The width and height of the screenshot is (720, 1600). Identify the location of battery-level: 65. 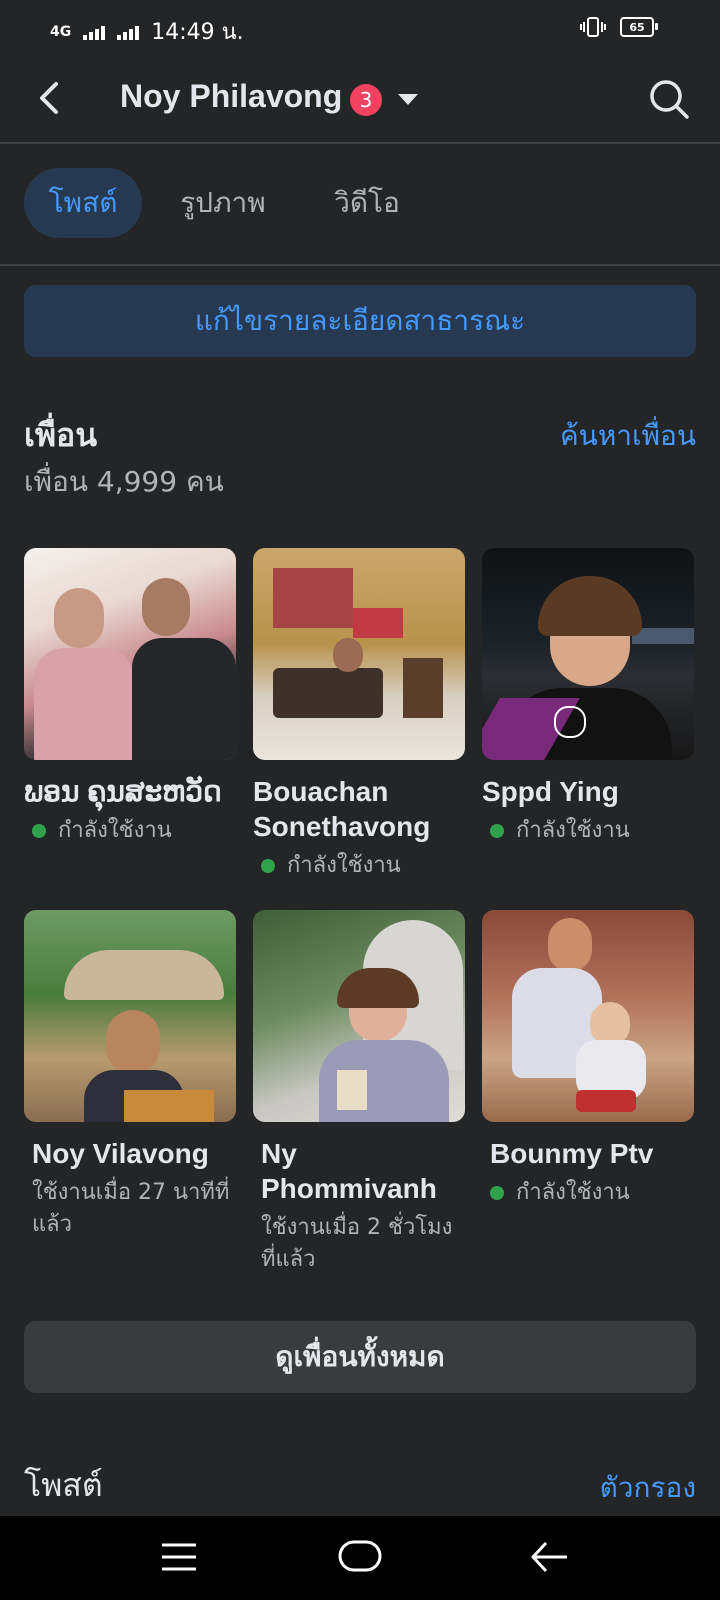
(637, 27).